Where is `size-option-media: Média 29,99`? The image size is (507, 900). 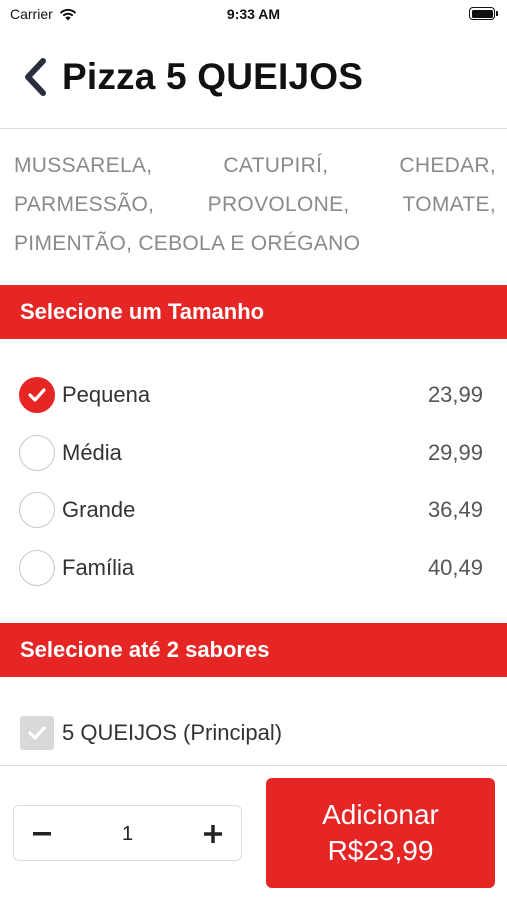
size-option-media: Média 29,99 is located at coordinates (253, 453).